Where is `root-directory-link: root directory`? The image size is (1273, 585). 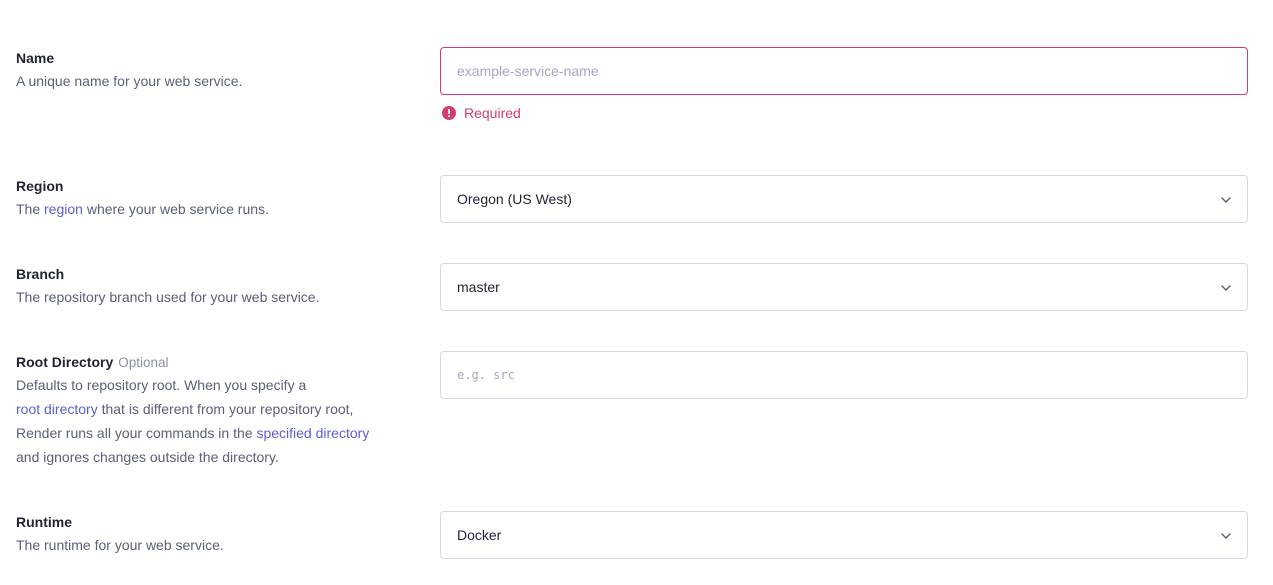
root-directory-link: root directory is located at coordinates (57, 409).